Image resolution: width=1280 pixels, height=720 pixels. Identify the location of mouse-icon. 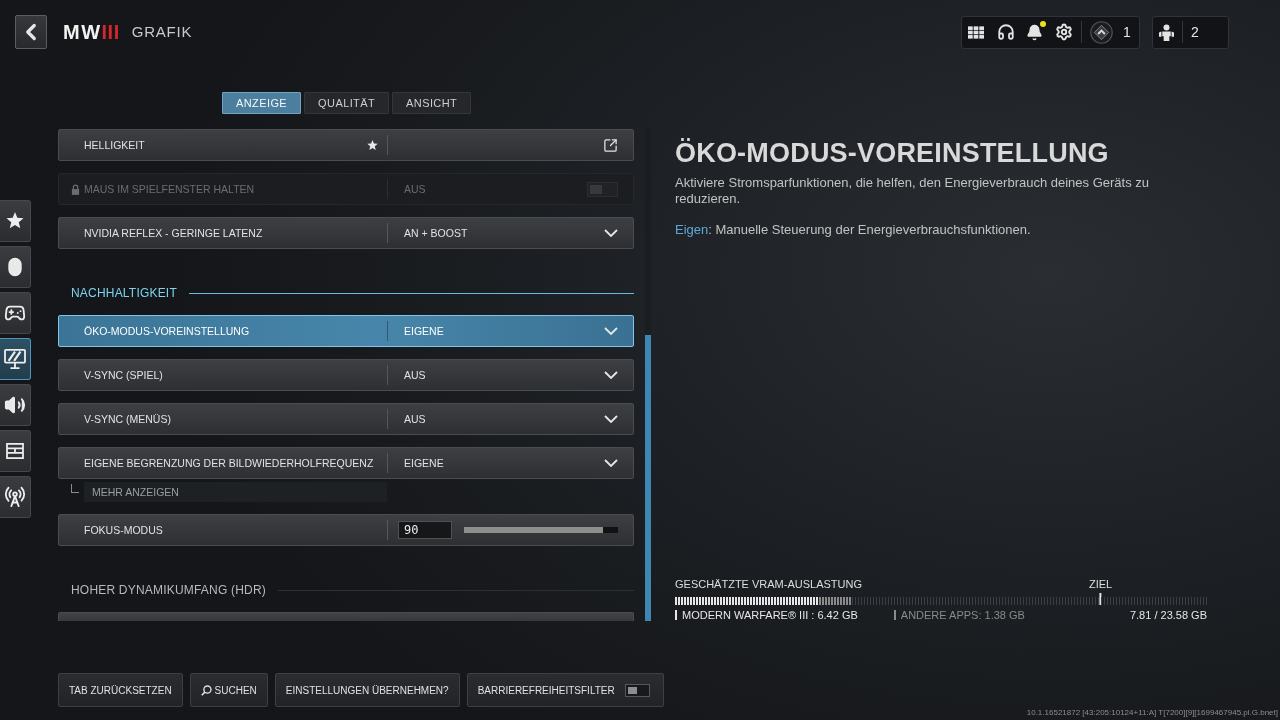
(15, 267).